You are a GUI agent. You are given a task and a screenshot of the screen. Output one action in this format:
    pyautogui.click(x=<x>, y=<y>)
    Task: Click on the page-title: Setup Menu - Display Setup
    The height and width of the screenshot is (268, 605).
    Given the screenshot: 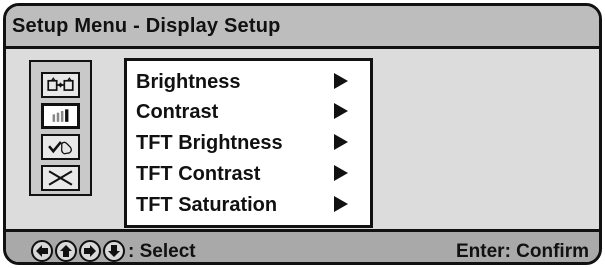 What is the action you would take?
    pyautogui.click(x=146, y=26)
    